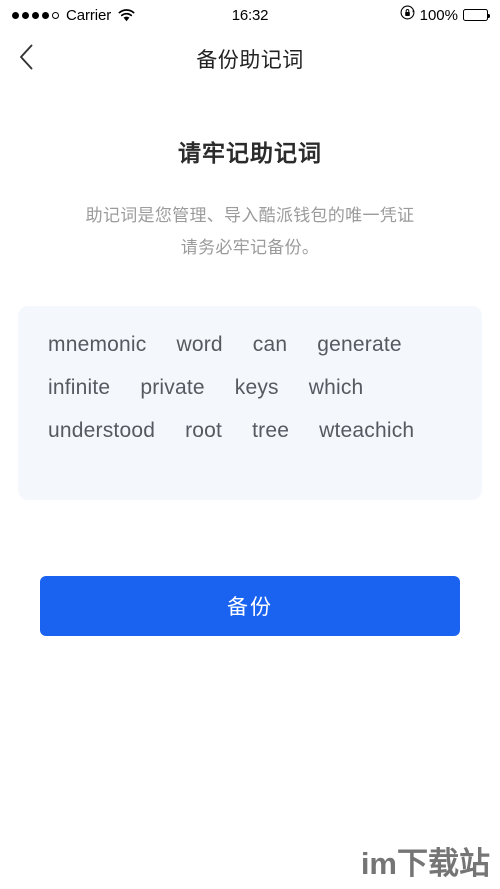 The image size is (500, 889). Describe the element at coordinates (250, 215) in the screenshot. I see `subtitle-line-1: 助记词是您管理、导入酷派钱包的唯一凭证` at that location.